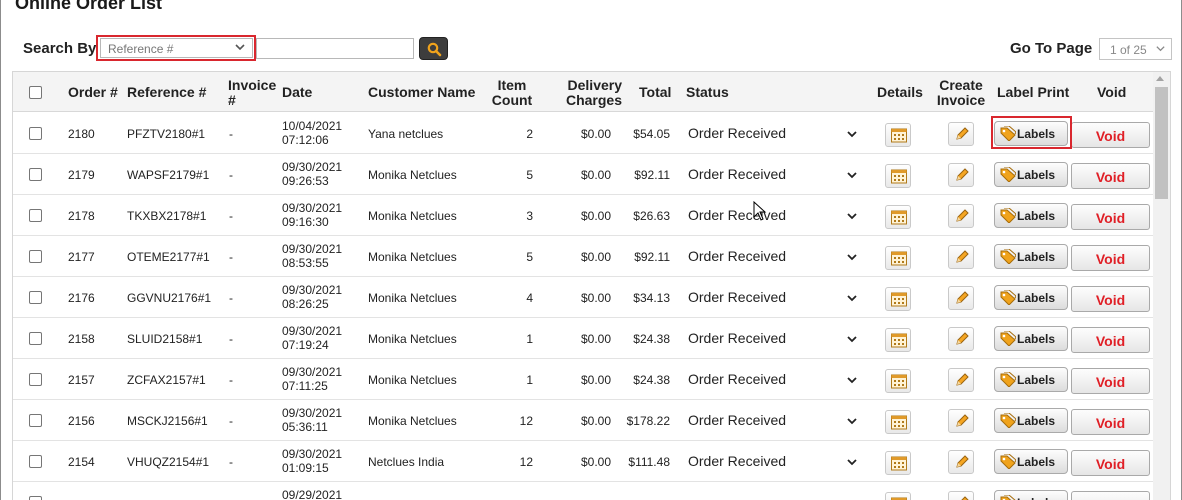 The width and height of the screenshot is (1182, 500). What do you see at coordinates (297, 92) in the screenshot?
I see `header-date: Date` at bounding box center [297, 92].